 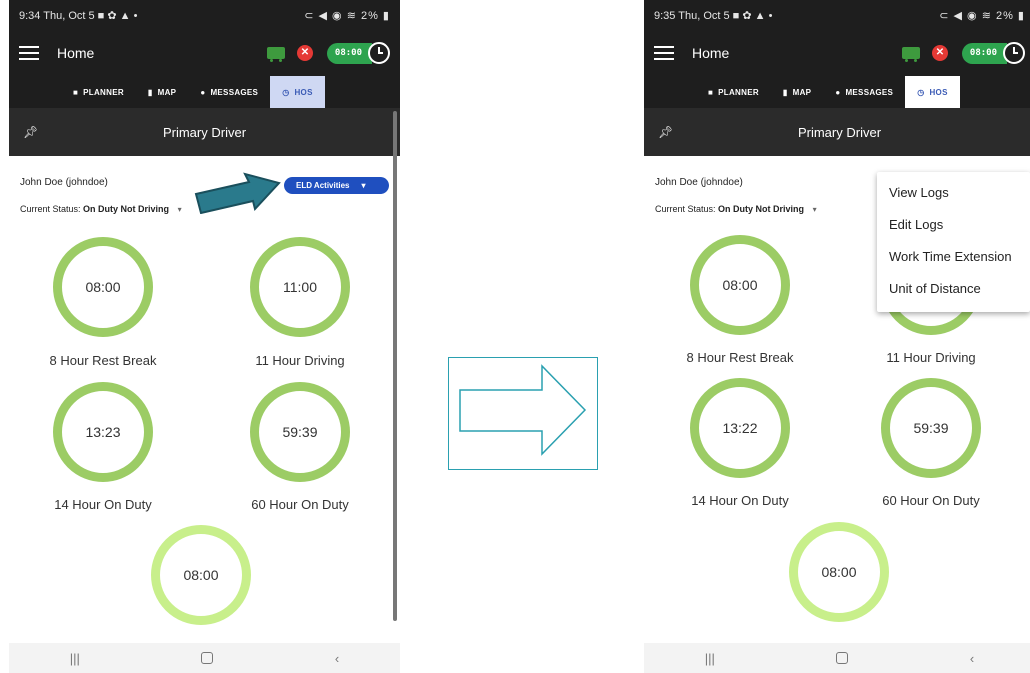 What do you see at coordinates (837, 15) in the screenshot?
I see `status-bar: 9:35 Thu, Oct 5 ■ ✿ ▲ • ⊂ ◀ ◉ ≋ 2% ▮` at bounding box center [837, 15].